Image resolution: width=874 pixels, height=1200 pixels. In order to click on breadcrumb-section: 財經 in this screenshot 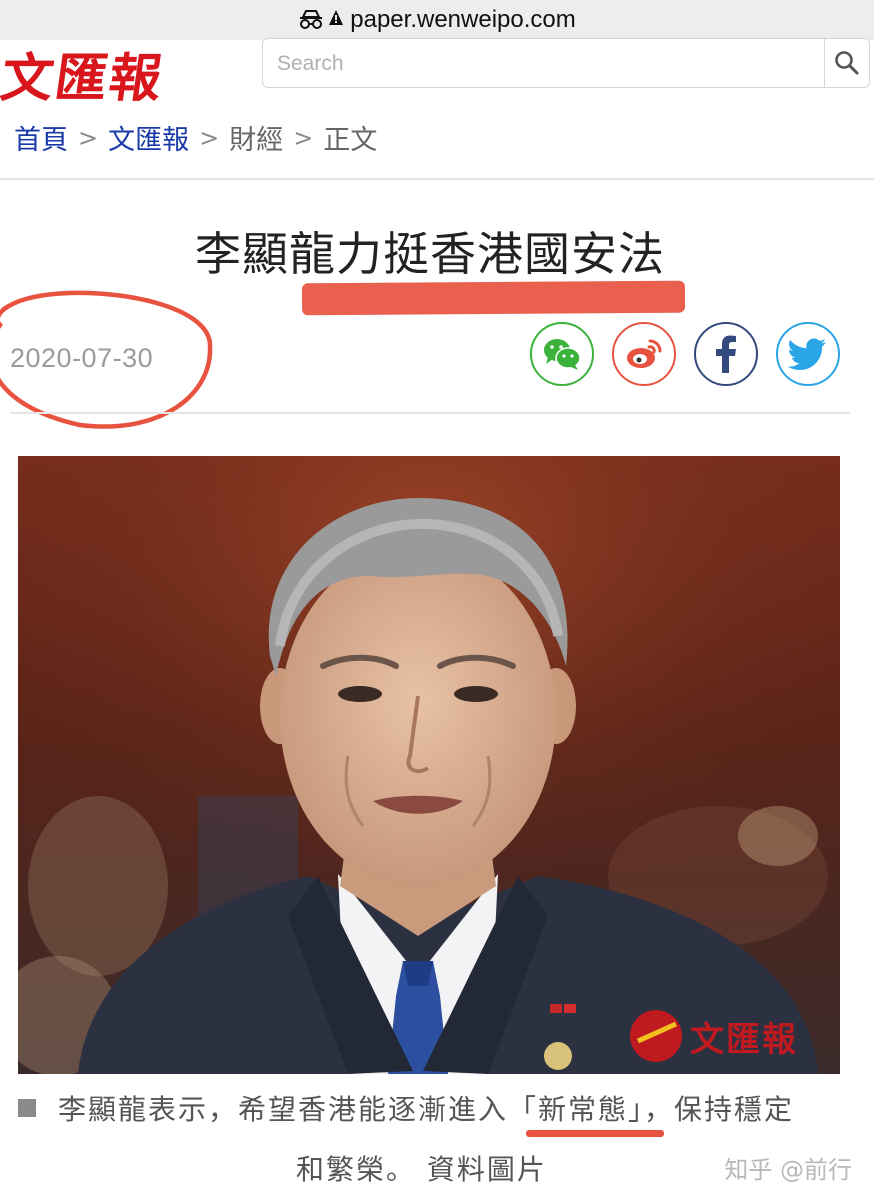, I will do `click(256, 140)`.